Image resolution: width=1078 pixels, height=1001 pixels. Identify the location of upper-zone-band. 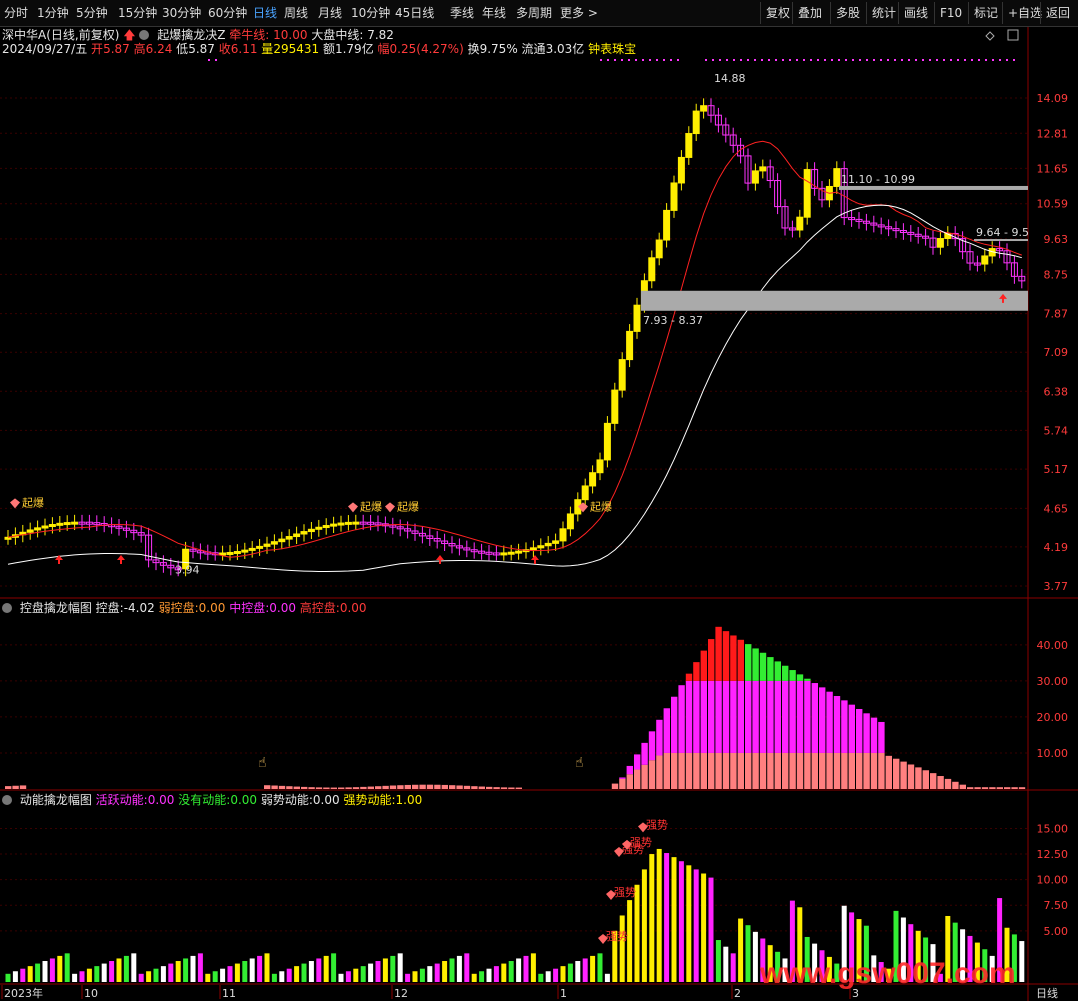
(933, 187).